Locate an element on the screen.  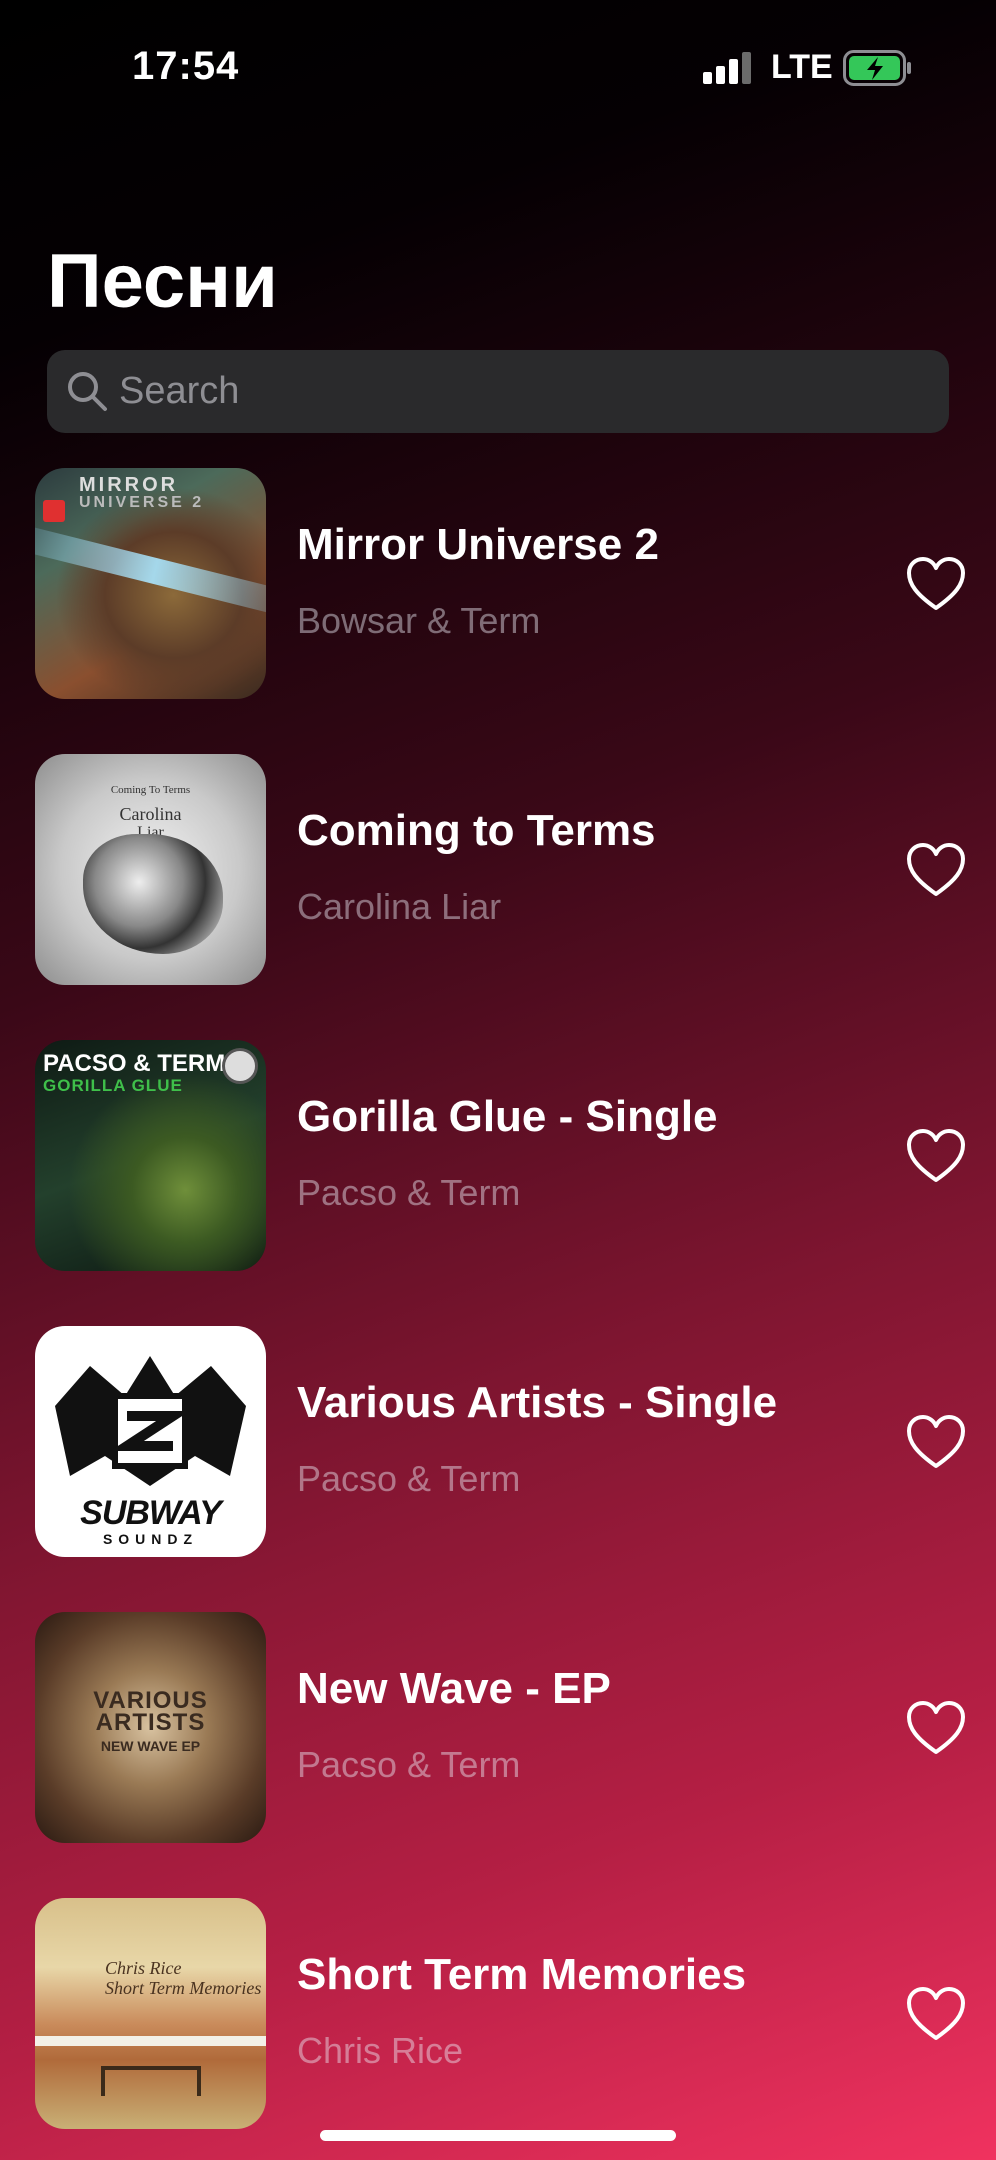
song-title: Gorilla Glue - Single is located at coordinates (507, 1116).